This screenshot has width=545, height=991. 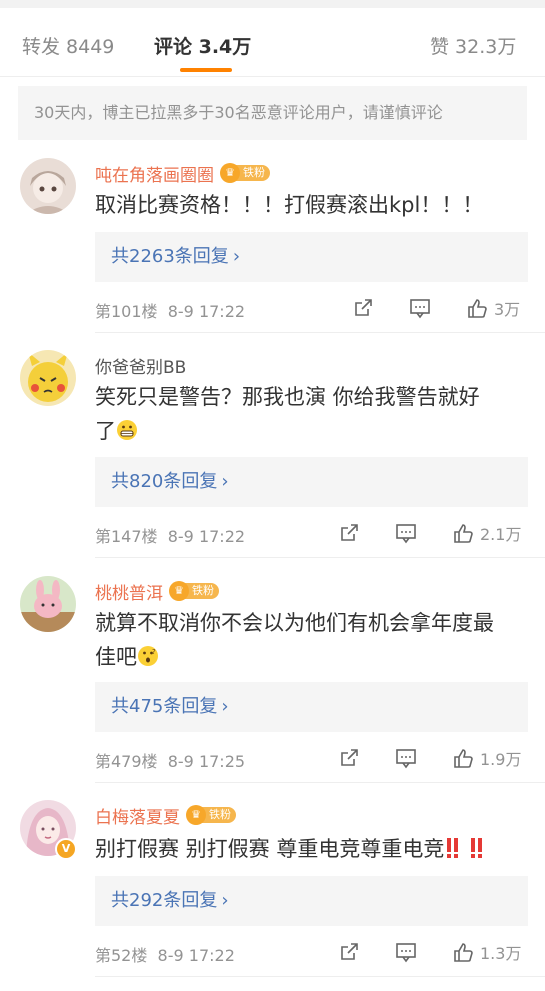 I want to click on comment-meta: 第52楼 8-9 17:22, so click(x=165, y=954).